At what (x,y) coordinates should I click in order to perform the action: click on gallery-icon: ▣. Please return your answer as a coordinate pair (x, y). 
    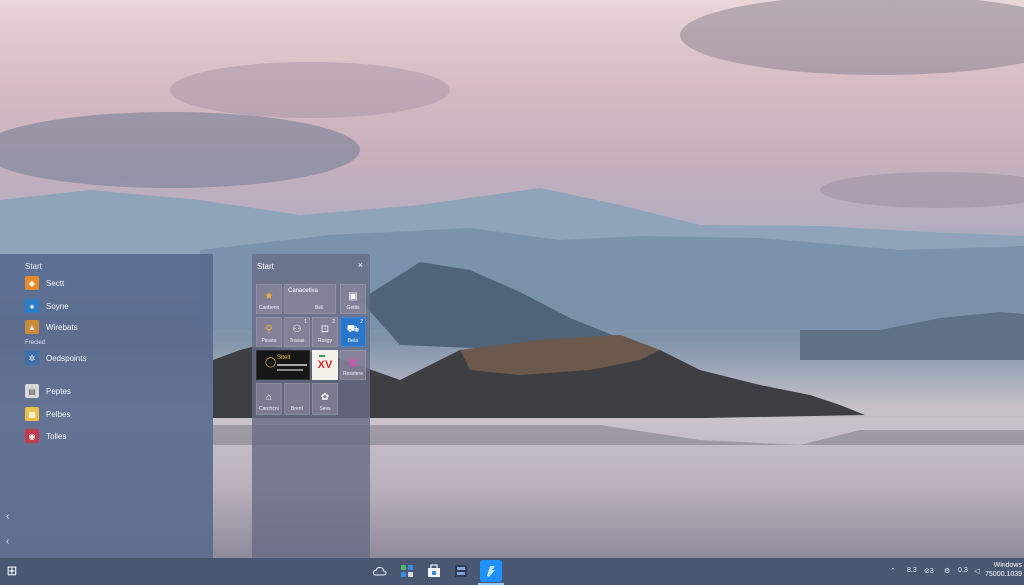
    Looking at the image, I should click on (353, 296).